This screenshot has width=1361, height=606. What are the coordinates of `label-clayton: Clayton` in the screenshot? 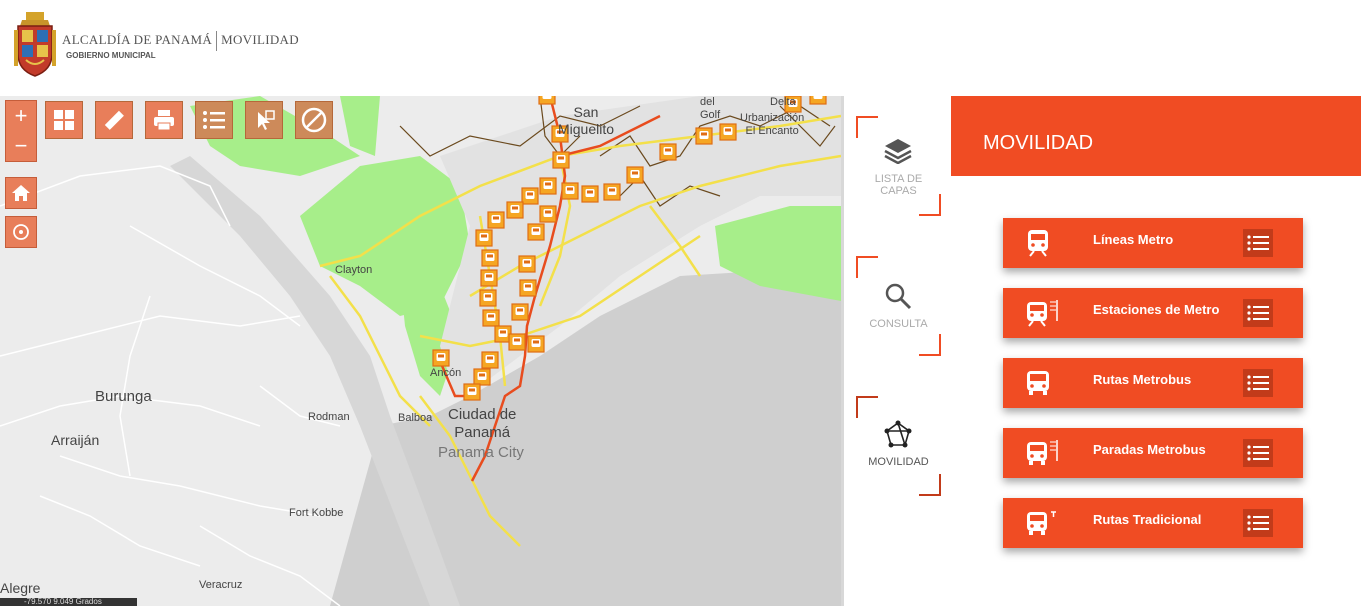 It's located at (354, 270).